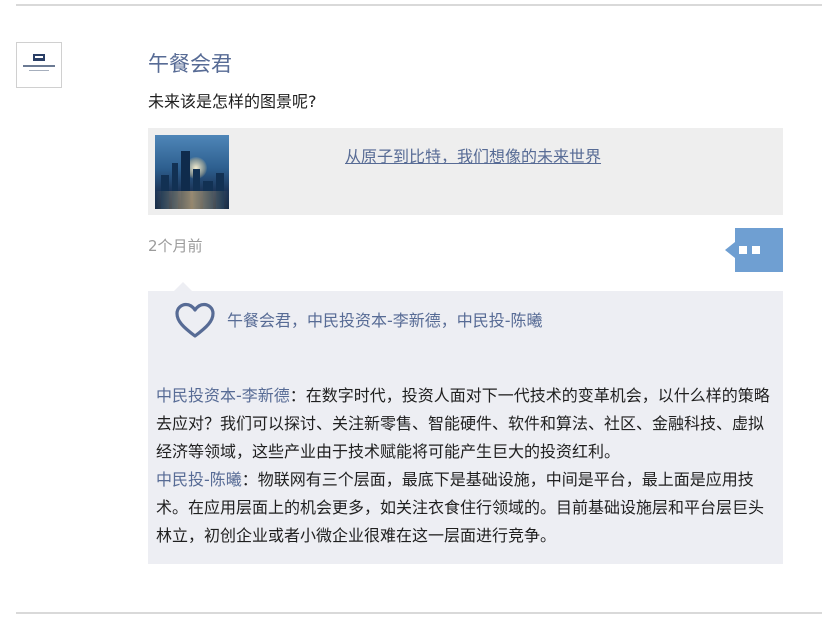 This screenshot has width=831, height=624. What do you see at coordinates (232, 101) in the screenshot?
I see `post-text: 未来该是怎样的图景呢?` at bounding box center [232, 101].